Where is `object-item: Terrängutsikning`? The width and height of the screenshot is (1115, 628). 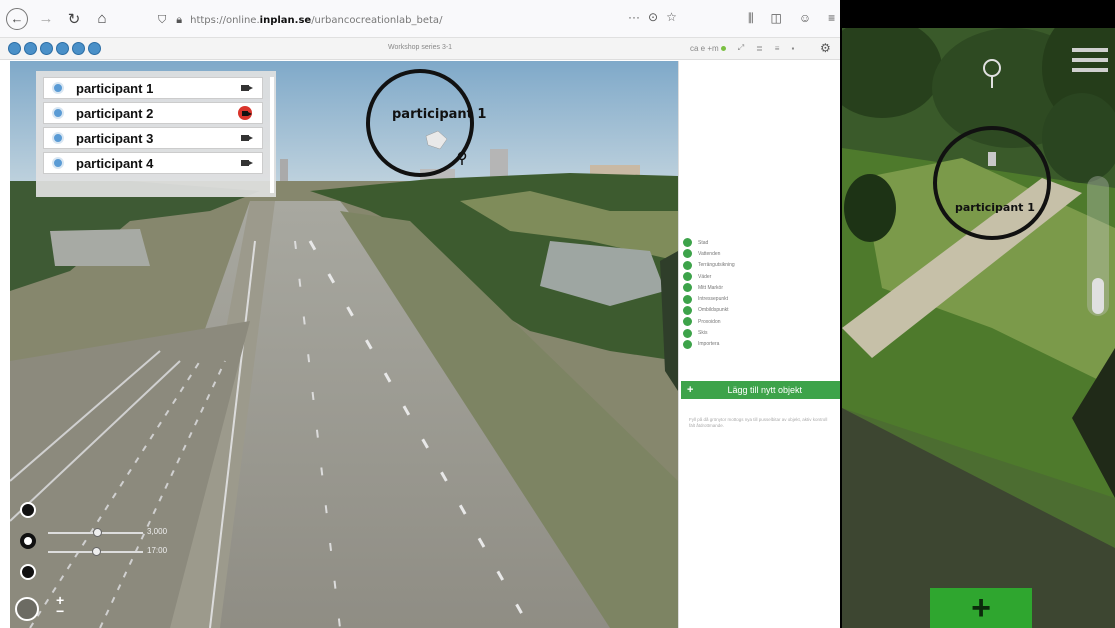
object-item: Terrängutsikning is located at coordinates (709, 265).